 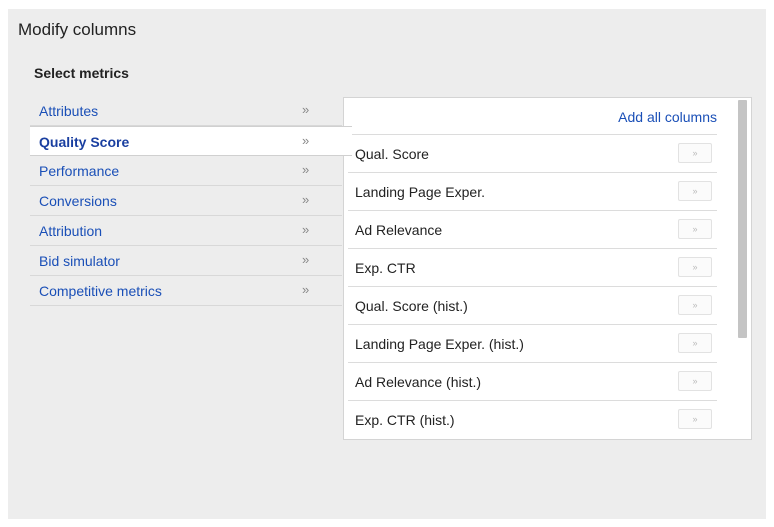 I want to click on category-label: Conversions, so click(x=78, y=201).